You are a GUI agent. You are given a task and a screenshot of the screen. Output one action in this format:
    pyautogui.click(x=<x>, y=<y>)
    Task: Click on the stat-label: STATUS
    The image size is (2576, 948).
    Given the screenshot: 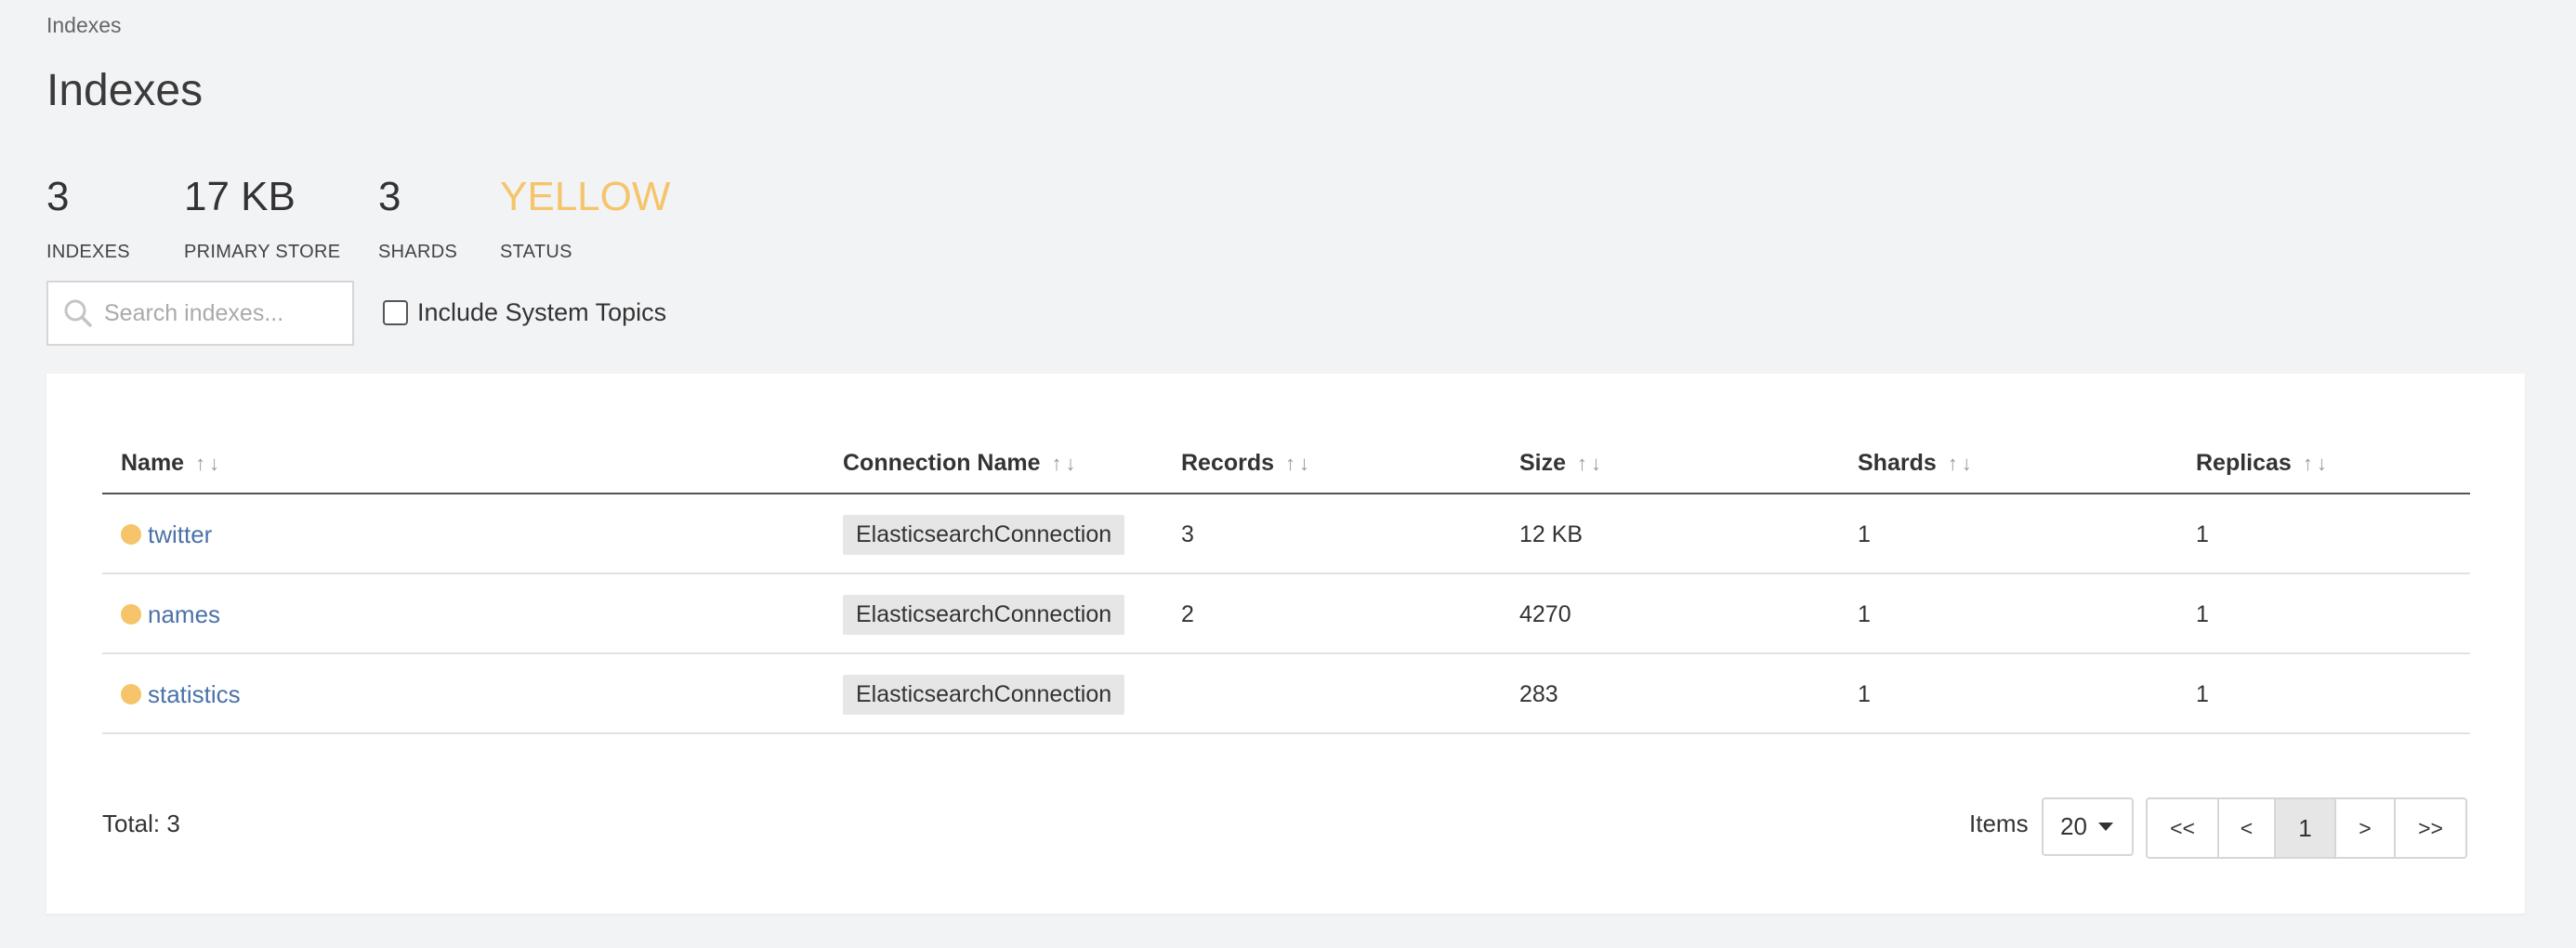 What is the action you would take?
    pyautogui.click(x=536, y=252)
    